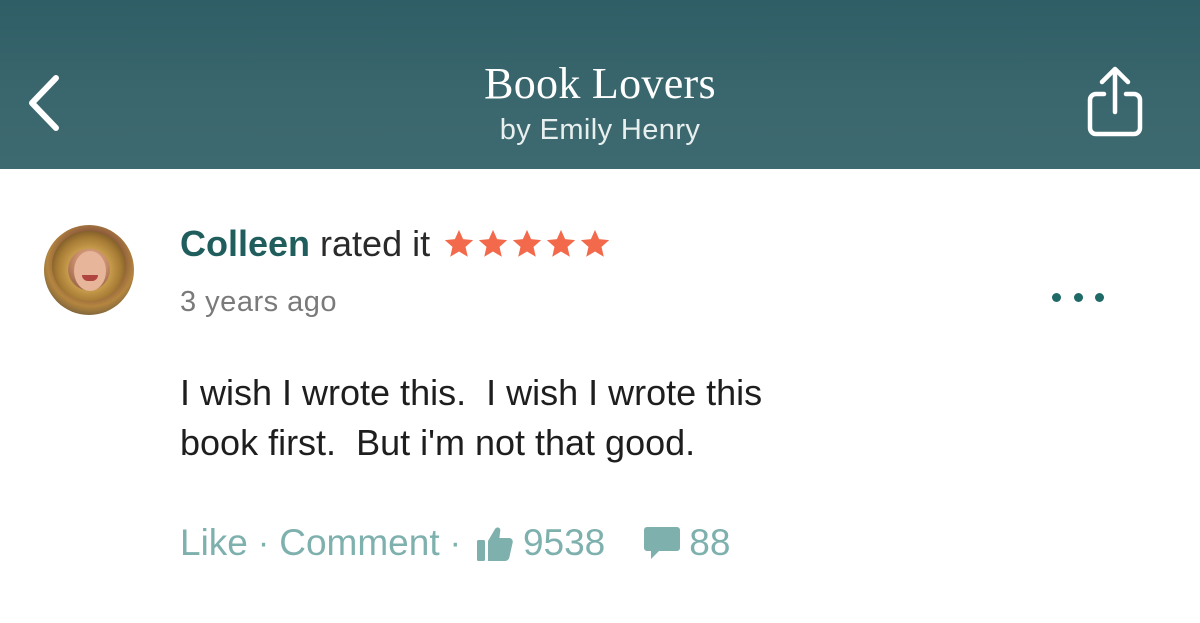 The height and width of the screenshot is (623, 1200). I want to click on share-icon, so click(1115, 101).